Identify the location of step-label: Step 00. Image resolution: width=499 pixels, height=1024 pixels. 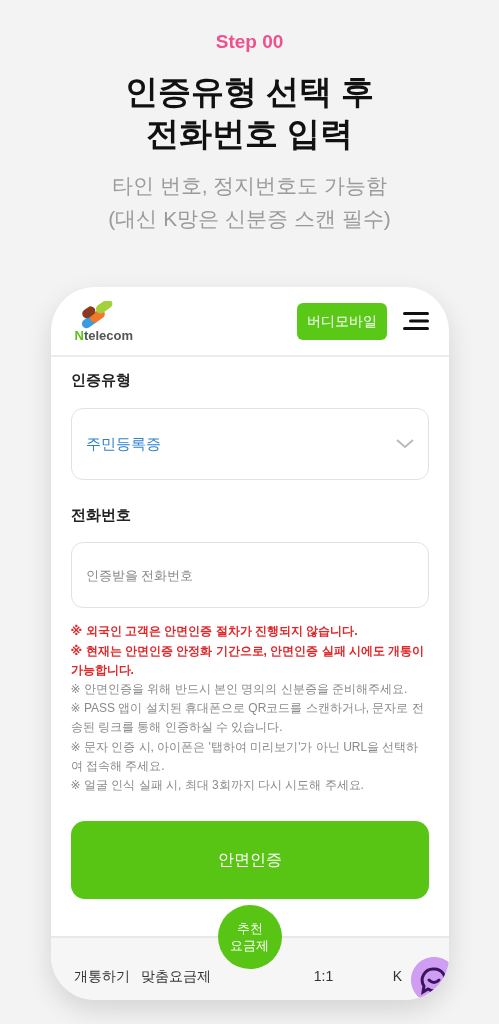
(249, 42).